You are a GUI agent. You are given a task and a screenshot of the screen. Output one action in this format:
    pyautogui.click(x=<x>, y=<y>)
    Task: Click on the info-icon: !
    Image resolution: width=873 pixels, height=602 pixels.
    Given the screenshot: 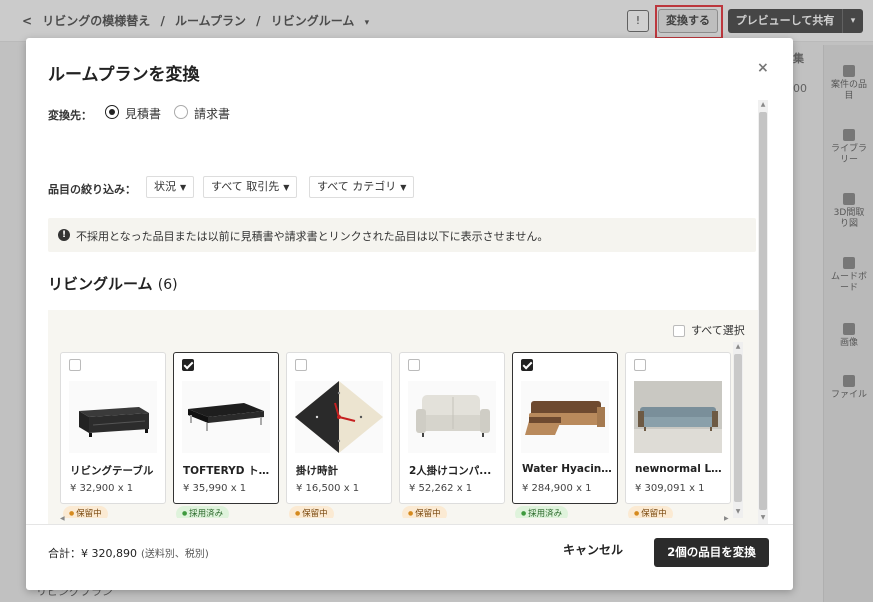 What is the action you would take?
    pyautogui.click(x=64, y=235)
    